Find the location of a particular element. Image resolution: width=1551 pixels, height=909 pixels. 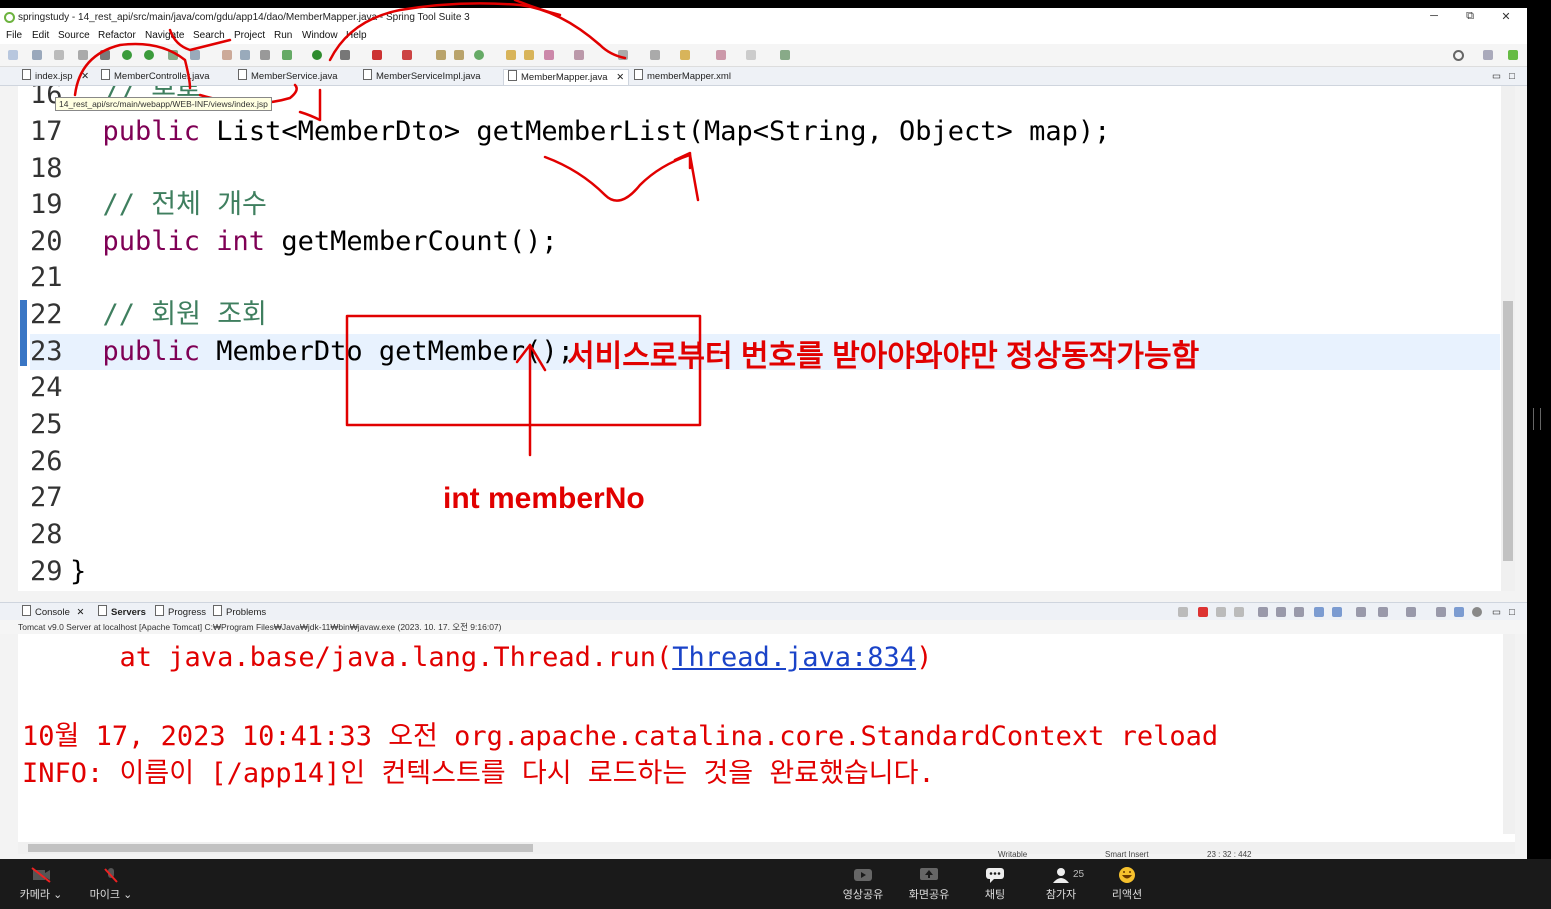

tab-problems: Problems is located at coordinates (239, 612).